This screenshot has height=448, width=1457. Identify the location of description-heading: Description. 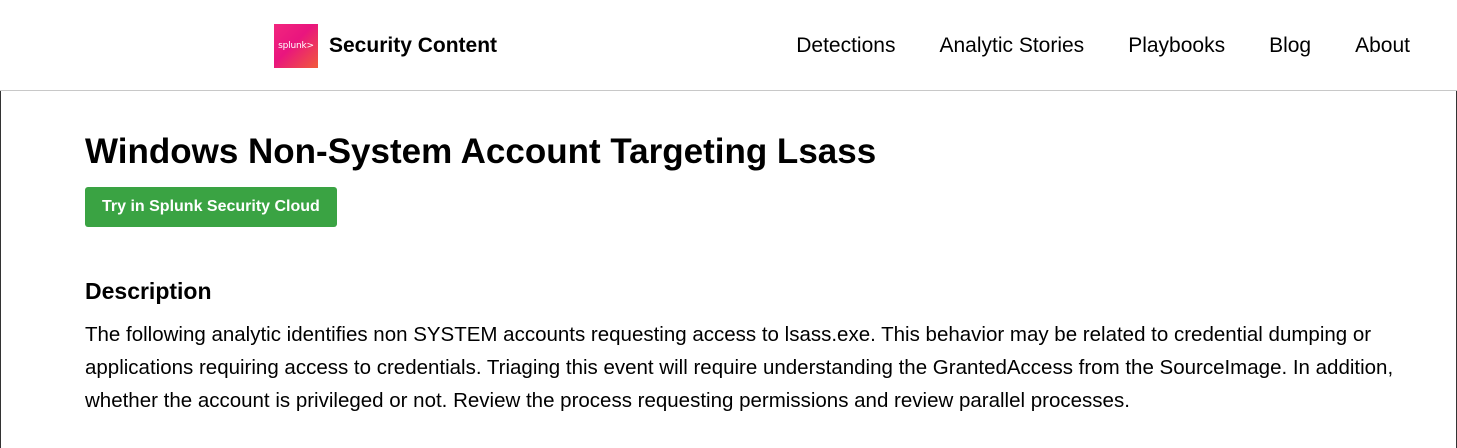
(148, 291).